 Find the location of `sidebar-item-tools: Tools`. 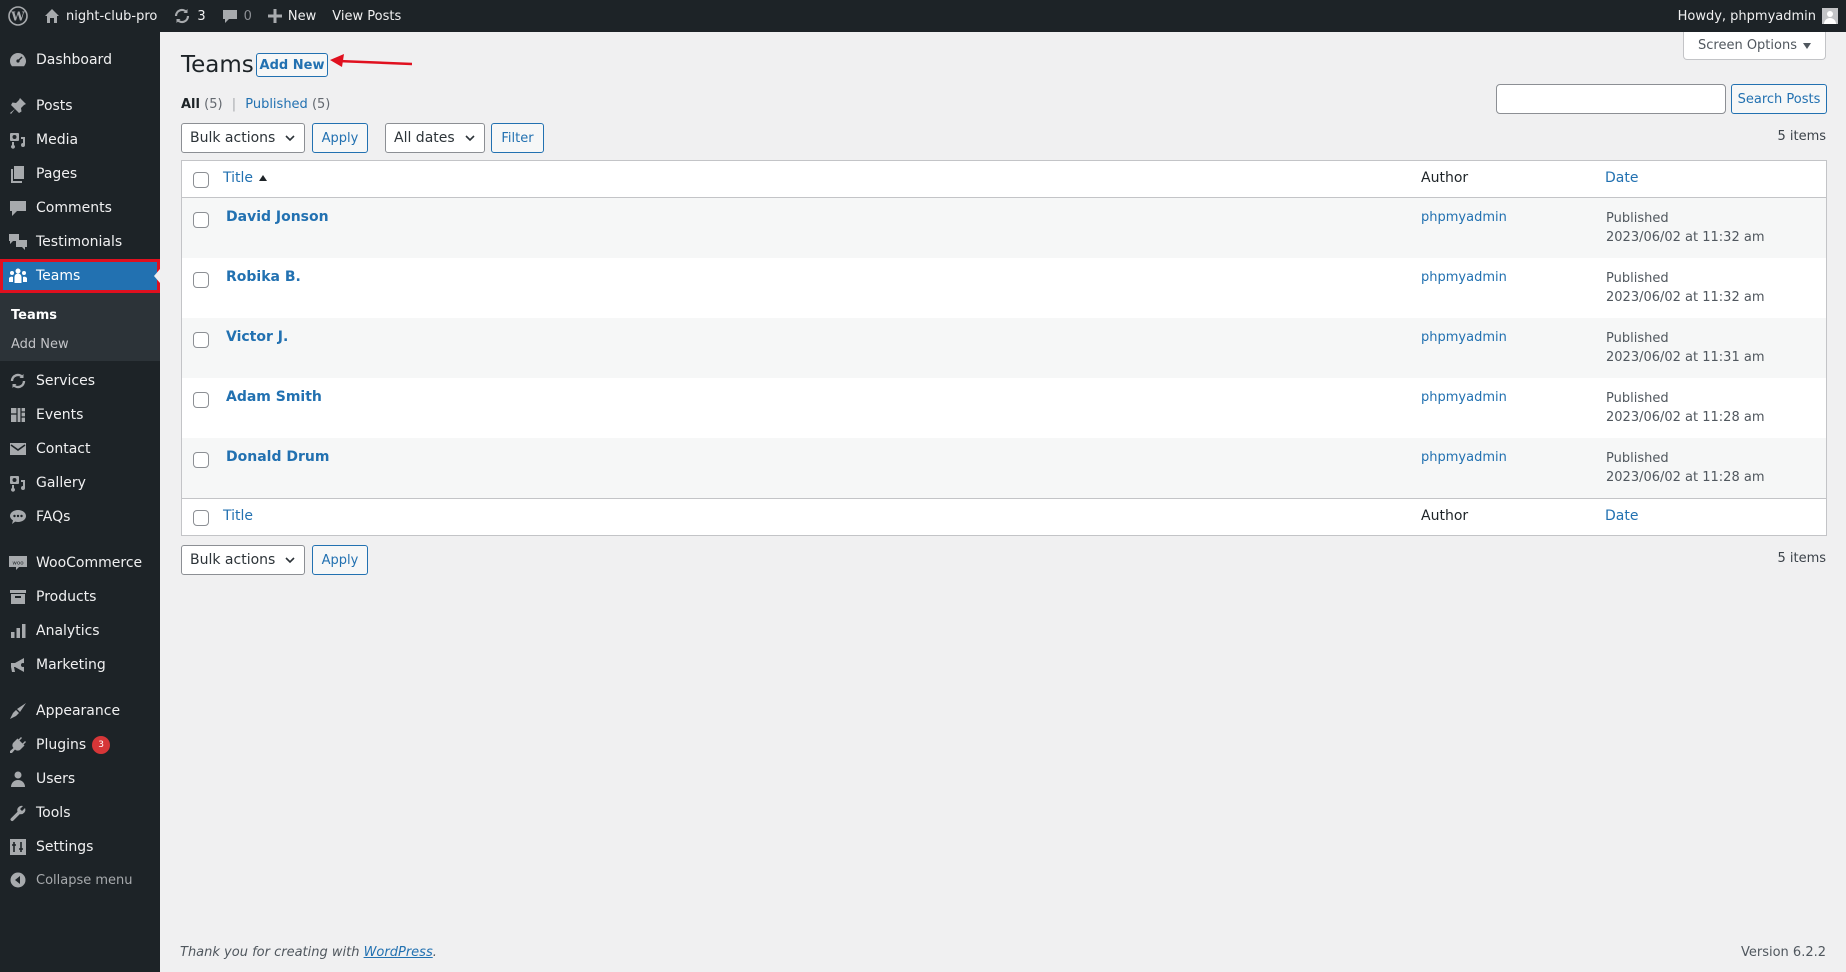

sidebar-item-tools: Tools is located at coordinates (80, 813).